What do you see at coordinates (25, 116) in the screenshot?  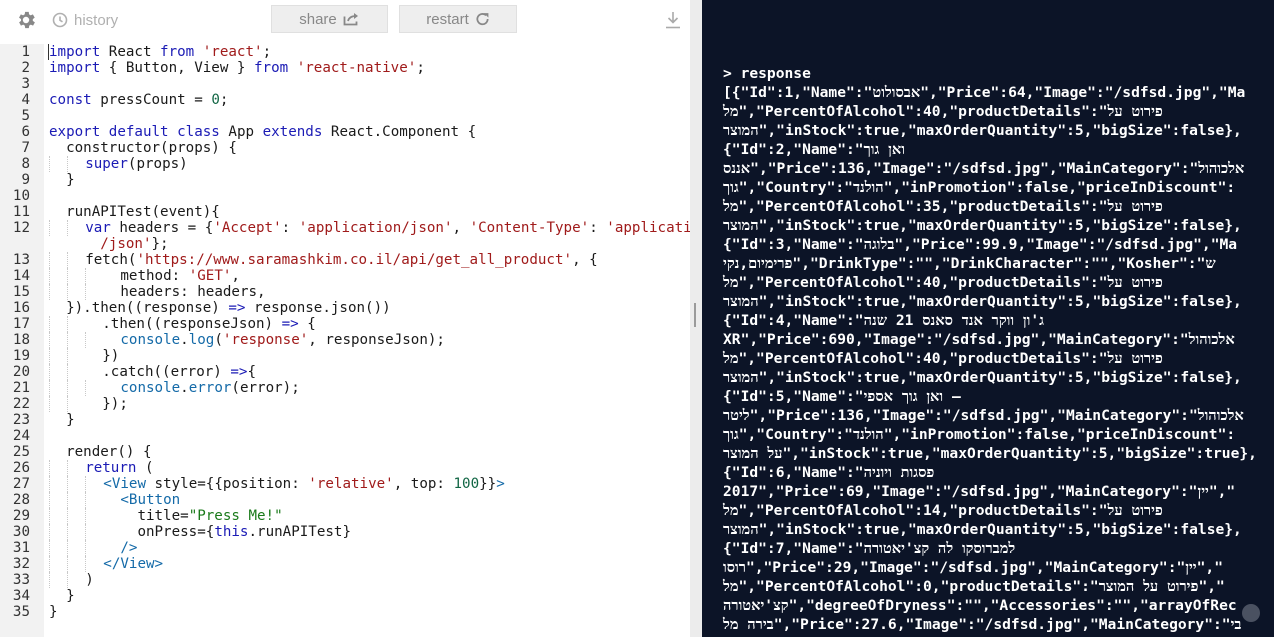 I see `line-number: 5` at bounding box center [25, 116].